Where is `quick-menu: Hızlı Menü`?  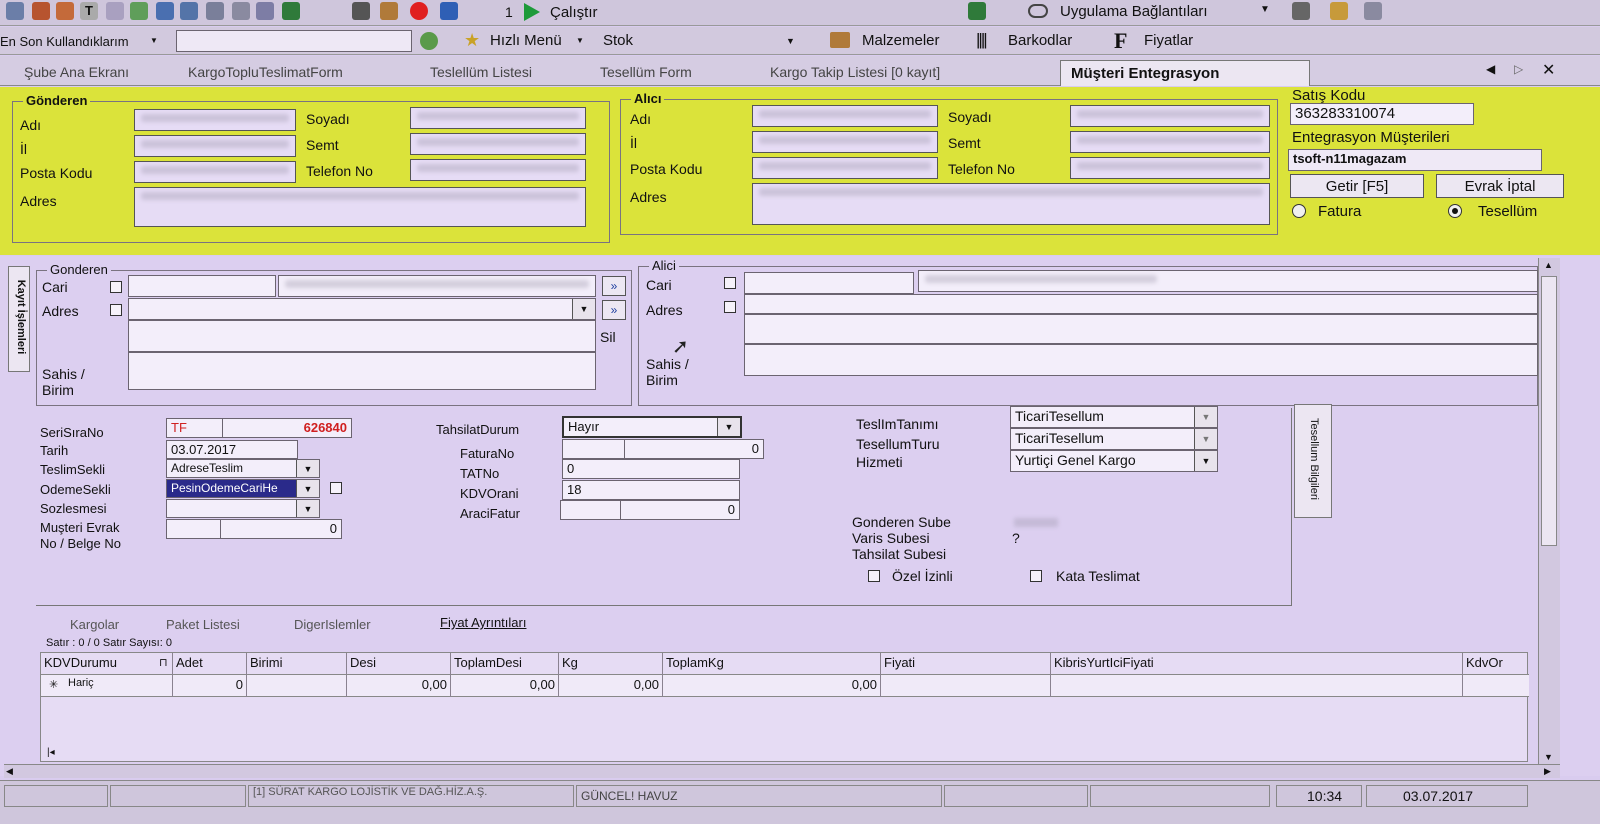 quick-menu: Hızlı Menü is located at coordinates (526, 40).